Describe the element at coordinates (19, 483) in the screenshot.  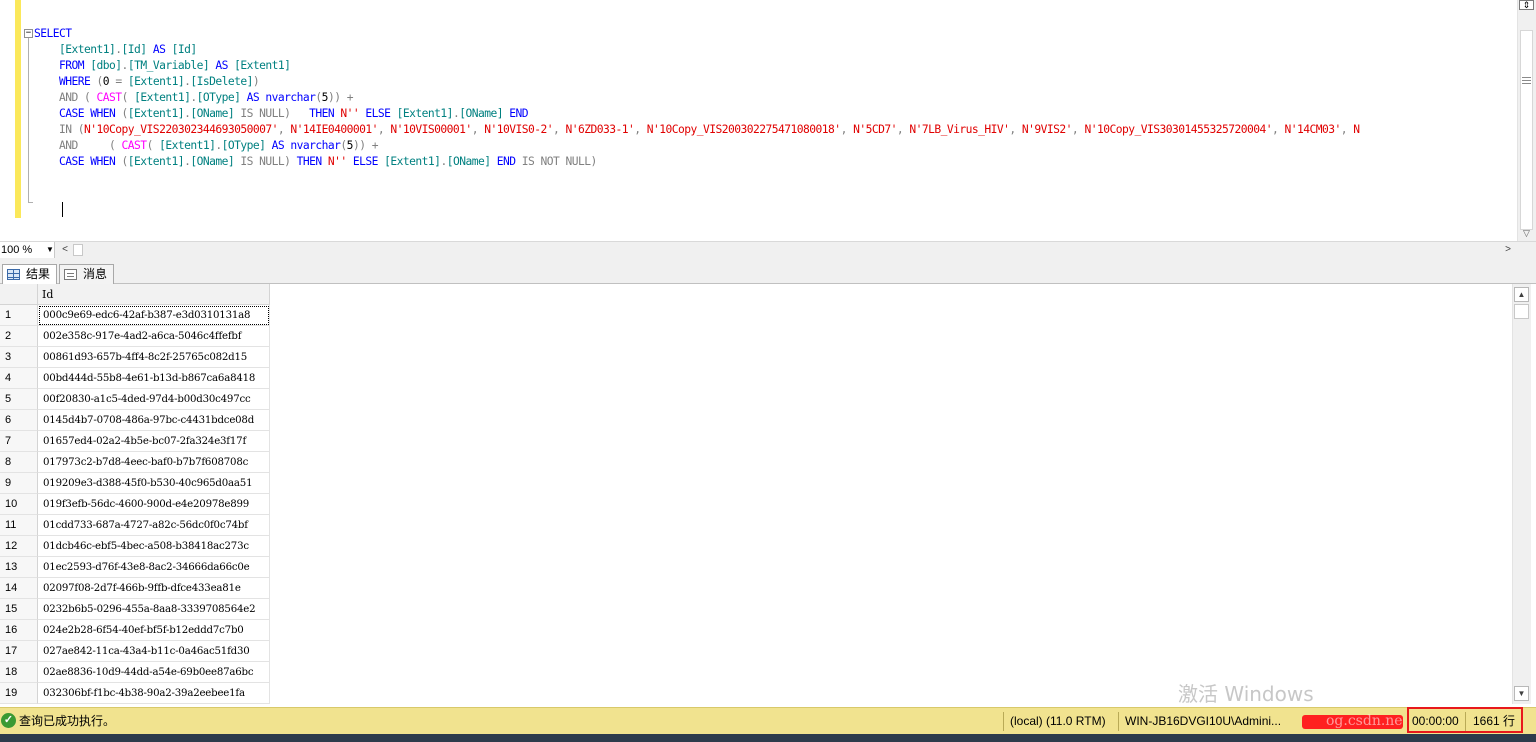
I see `row-number: 9` at that location.